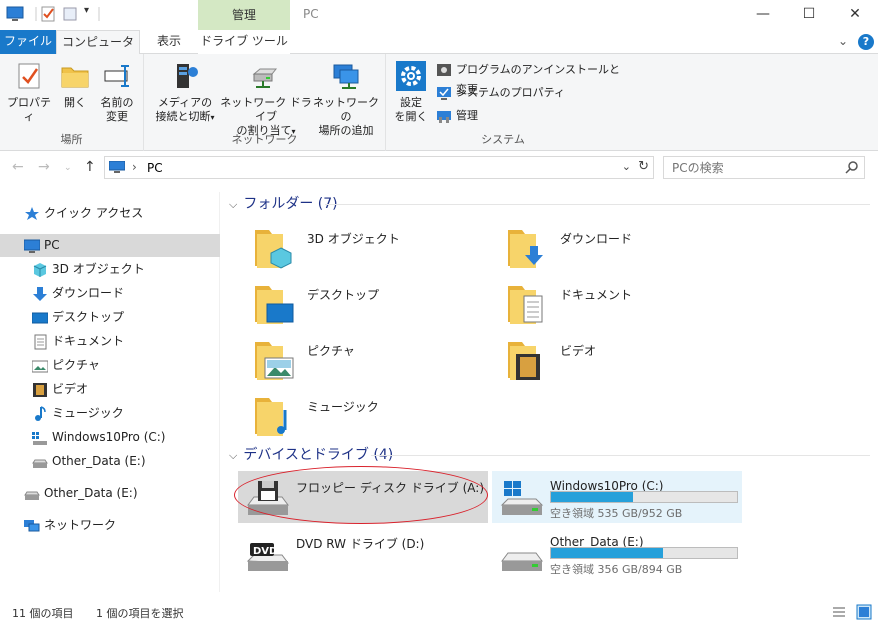 The width and height of the screenshot is (878, 625). I want to click on forward-arrow-icon: →, so click(44, 167).